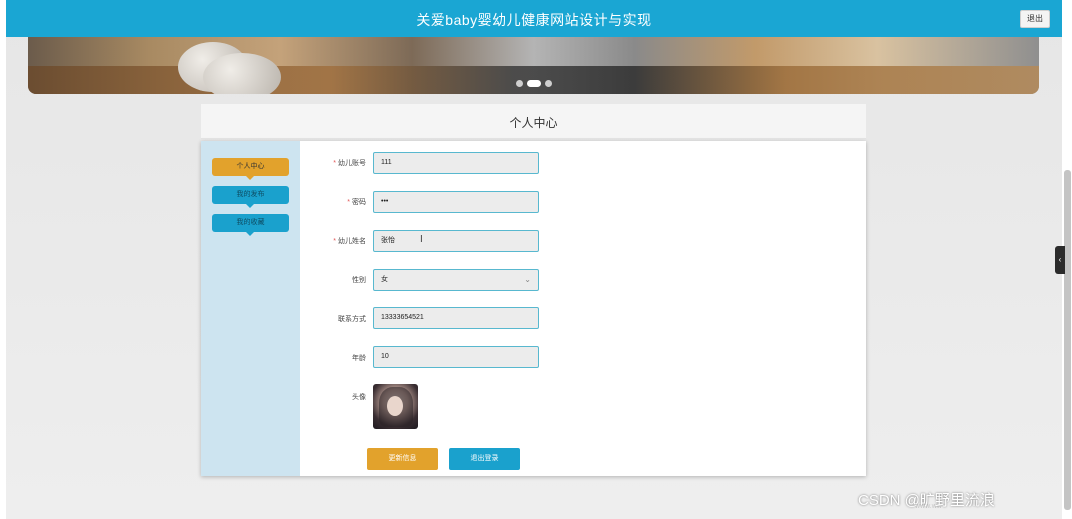 This screenshot has height=519, width=1072. What do you see at coordinates (359, 280) in the screenshot?
I see `field-label-gender: 性别` at bounding box center [359, 280].